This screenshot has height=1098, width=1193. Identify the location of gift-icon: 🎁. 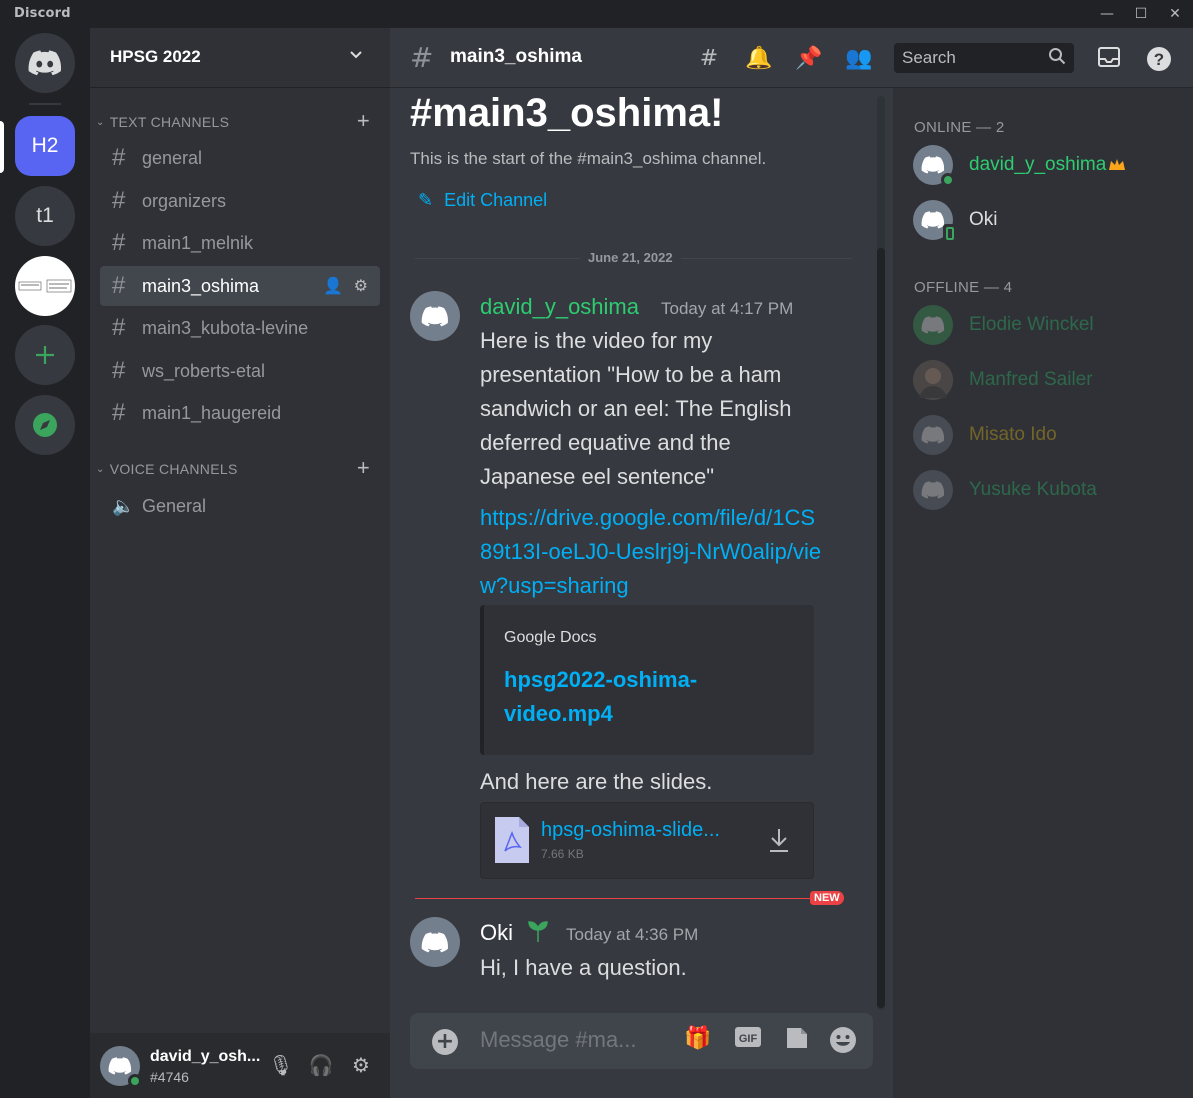
(698, 1041).